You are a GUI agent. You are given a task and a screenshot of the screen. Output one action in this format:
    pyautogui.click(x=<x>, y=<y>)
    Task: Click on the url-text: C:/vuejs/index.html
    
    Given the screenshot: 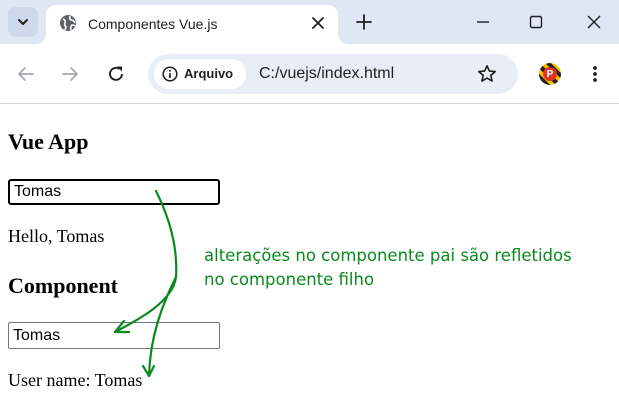 What is the action you would take?
    pyautogui.click(x=326, y=74)
    